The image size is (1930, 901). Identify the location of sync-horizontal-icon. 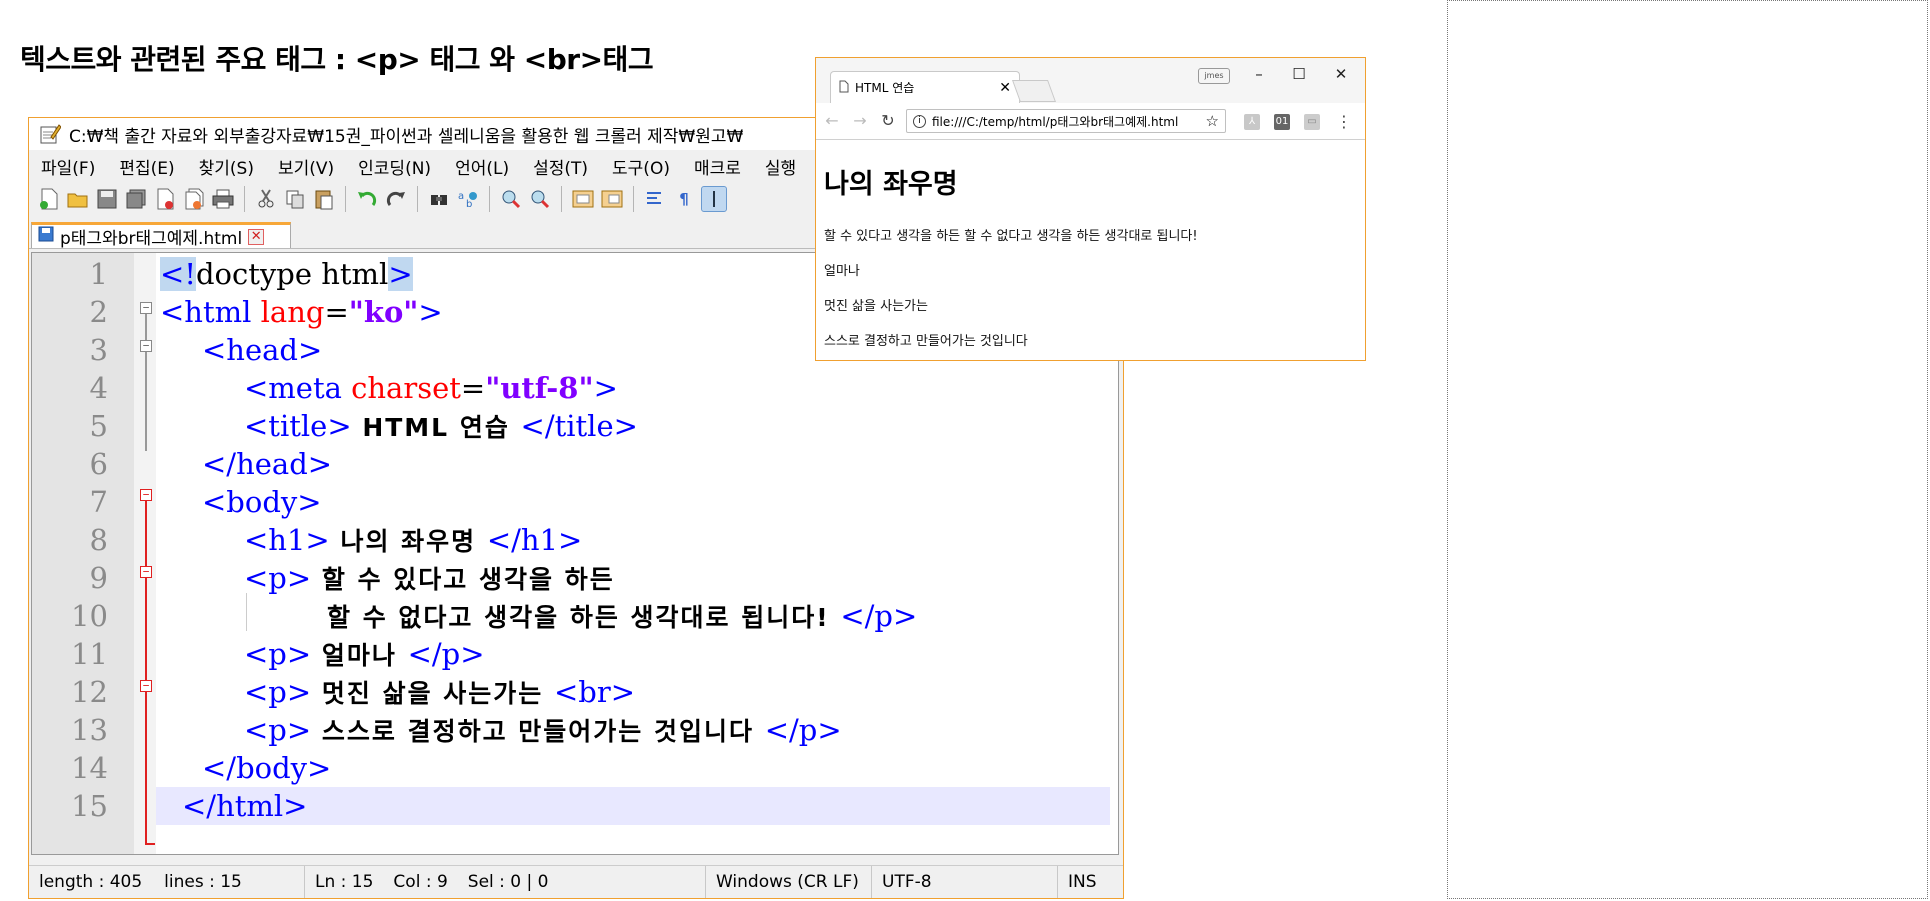
(612, 199).